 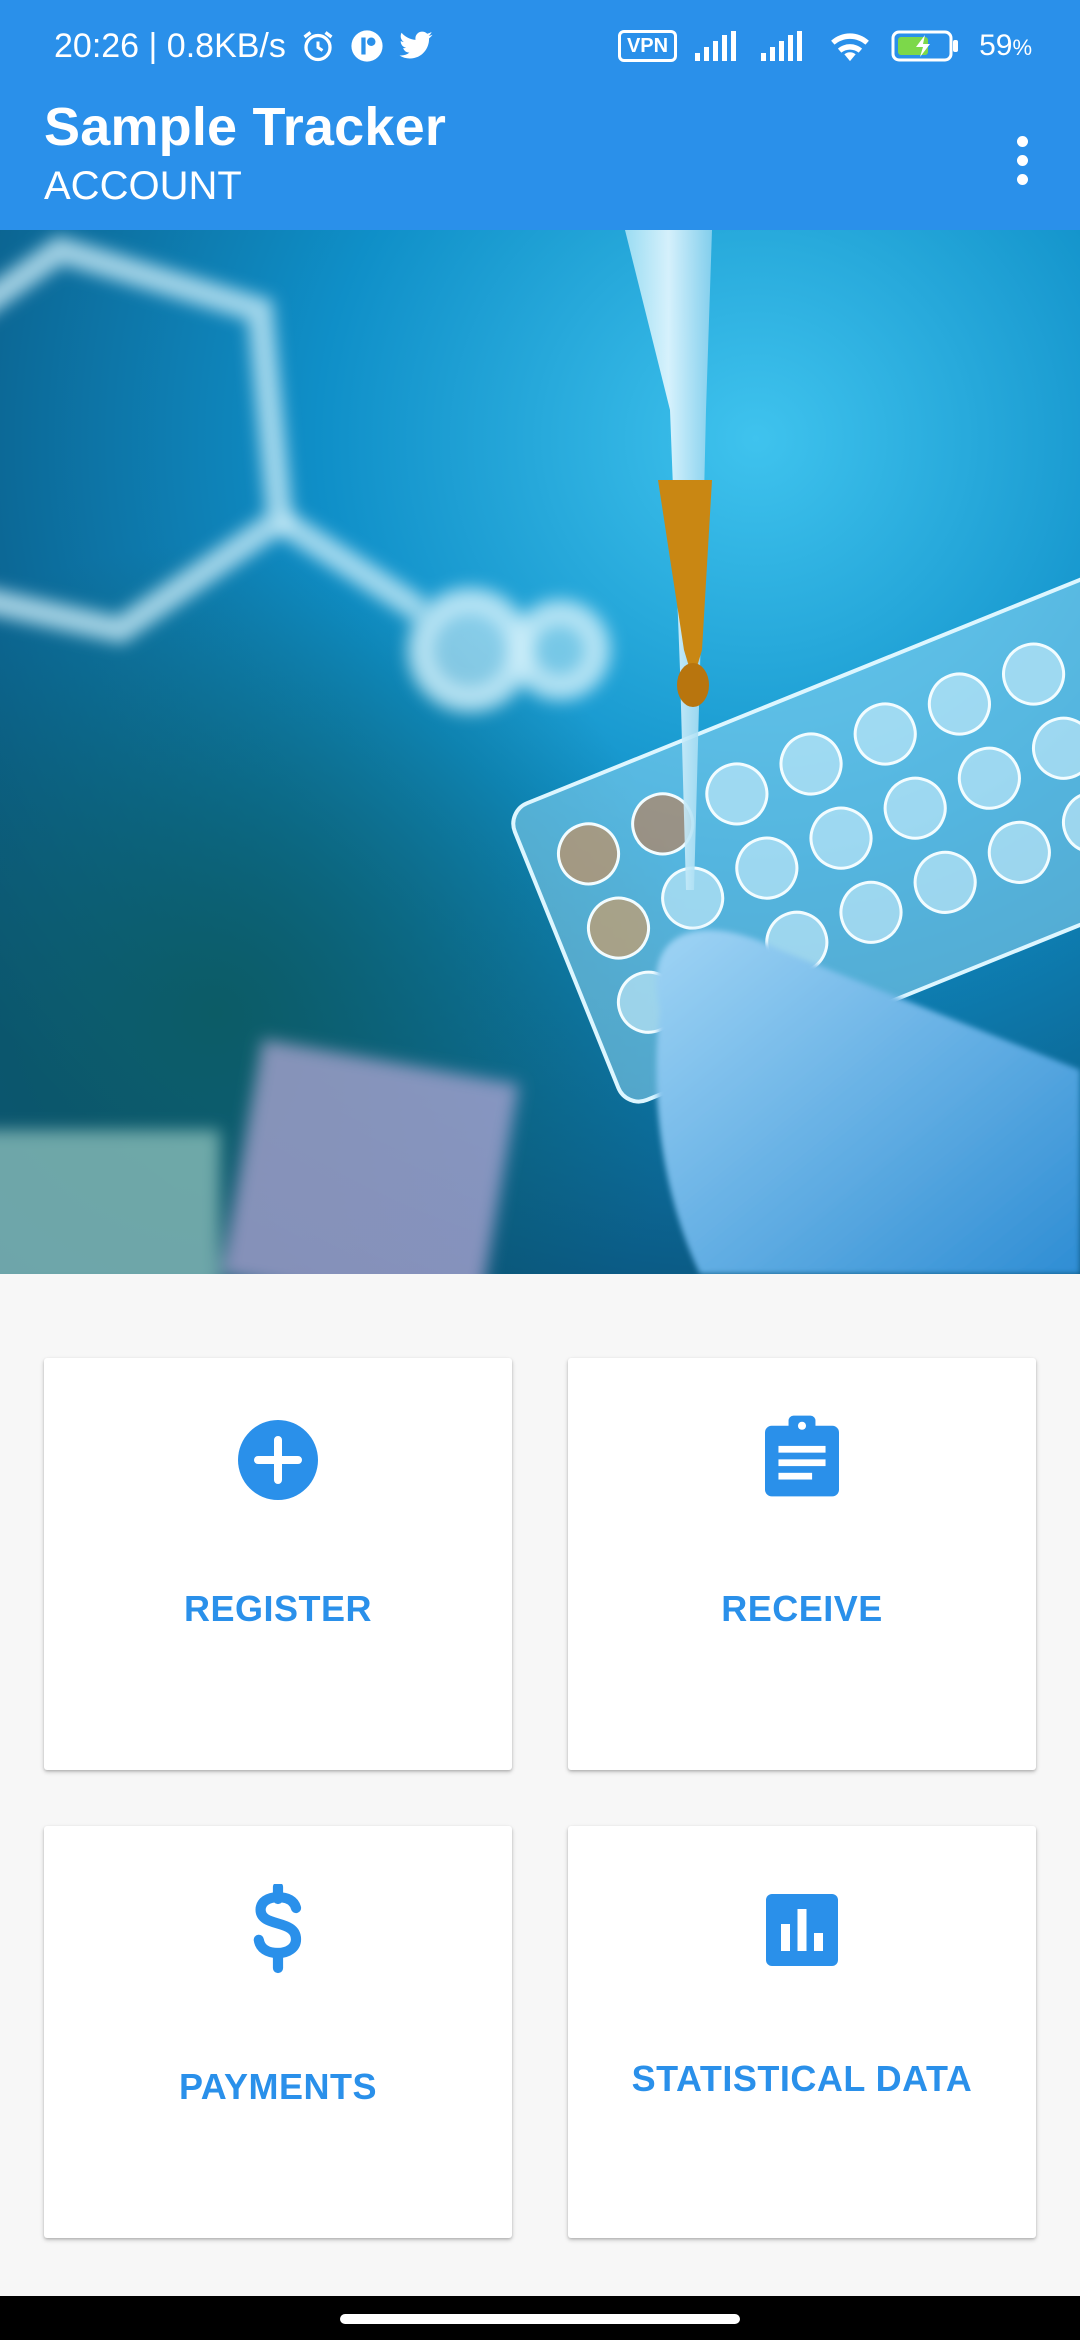 I want to click on battery-value: 59, so click(x=996, y=45).